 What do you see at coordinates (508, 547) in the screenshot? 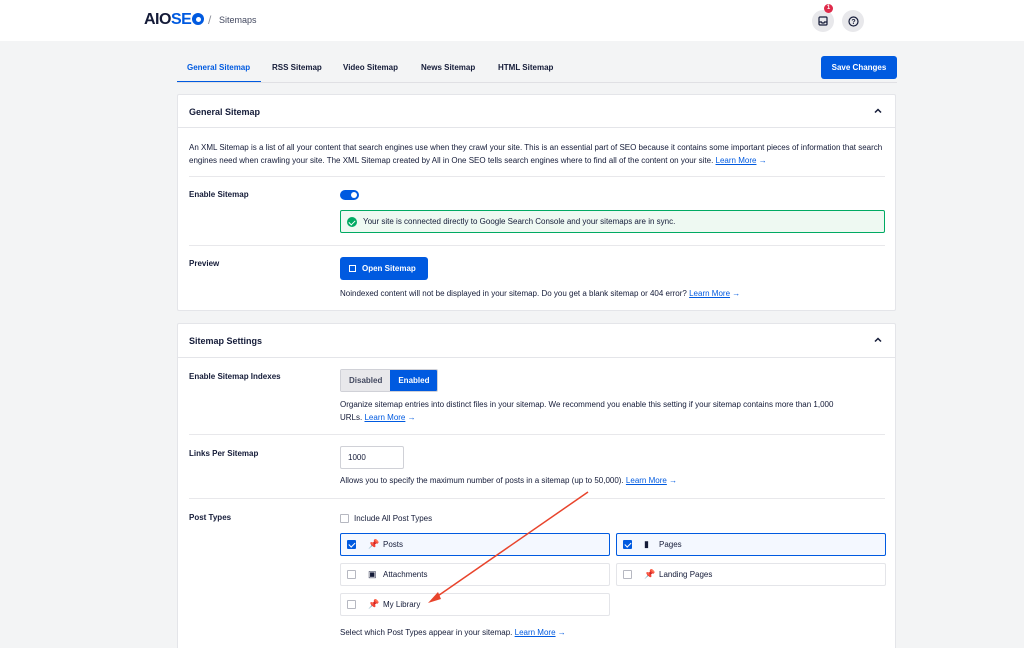
I see `annotation-arrow` at bounding box center [508, 547].